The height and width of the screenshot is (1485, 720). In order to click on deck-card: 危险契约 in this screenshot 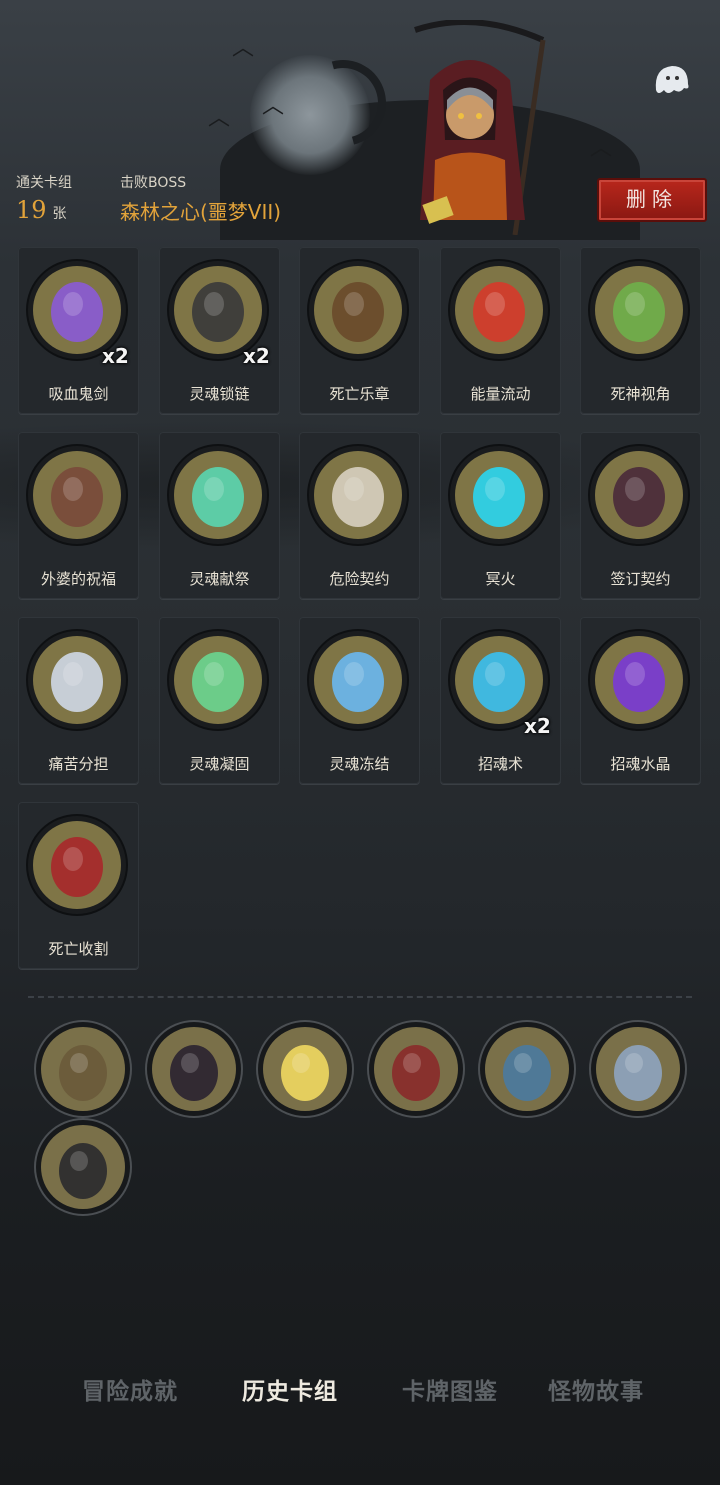, I will do `click(359, 515)`.